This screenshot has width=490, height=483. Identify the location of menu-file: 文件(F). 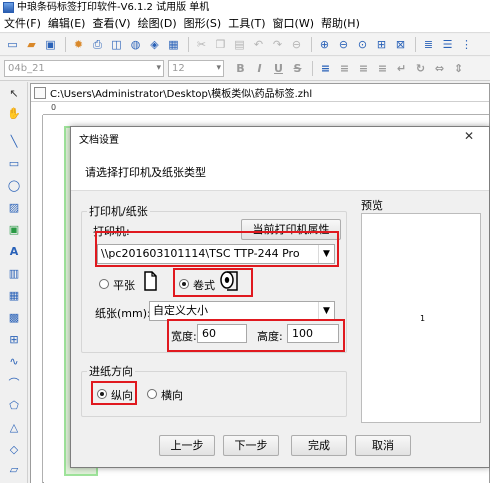
(25, 24).